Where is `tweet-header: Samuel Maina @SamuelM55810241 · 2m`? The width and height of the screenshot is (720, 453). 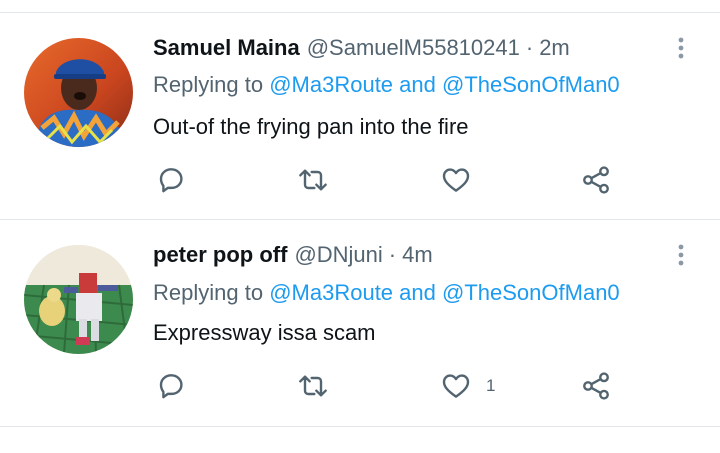
tweet-header: Samuel Maina @SamuelM55810241 · 2m is located at coordinates (361, 48).